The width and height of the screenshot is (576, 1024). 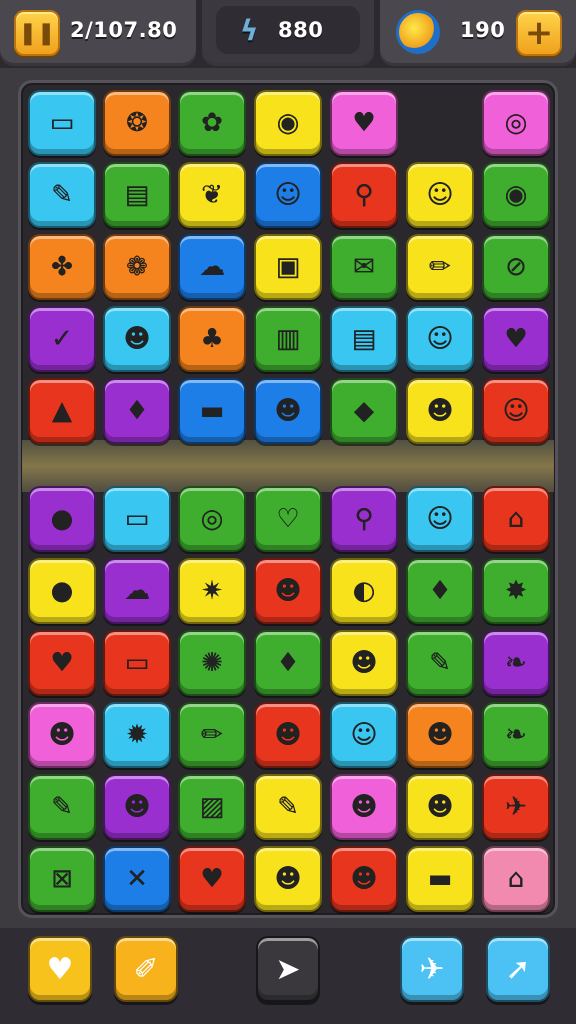 I want to click on tile-gray-face: ●, so click(x=62, y=591).